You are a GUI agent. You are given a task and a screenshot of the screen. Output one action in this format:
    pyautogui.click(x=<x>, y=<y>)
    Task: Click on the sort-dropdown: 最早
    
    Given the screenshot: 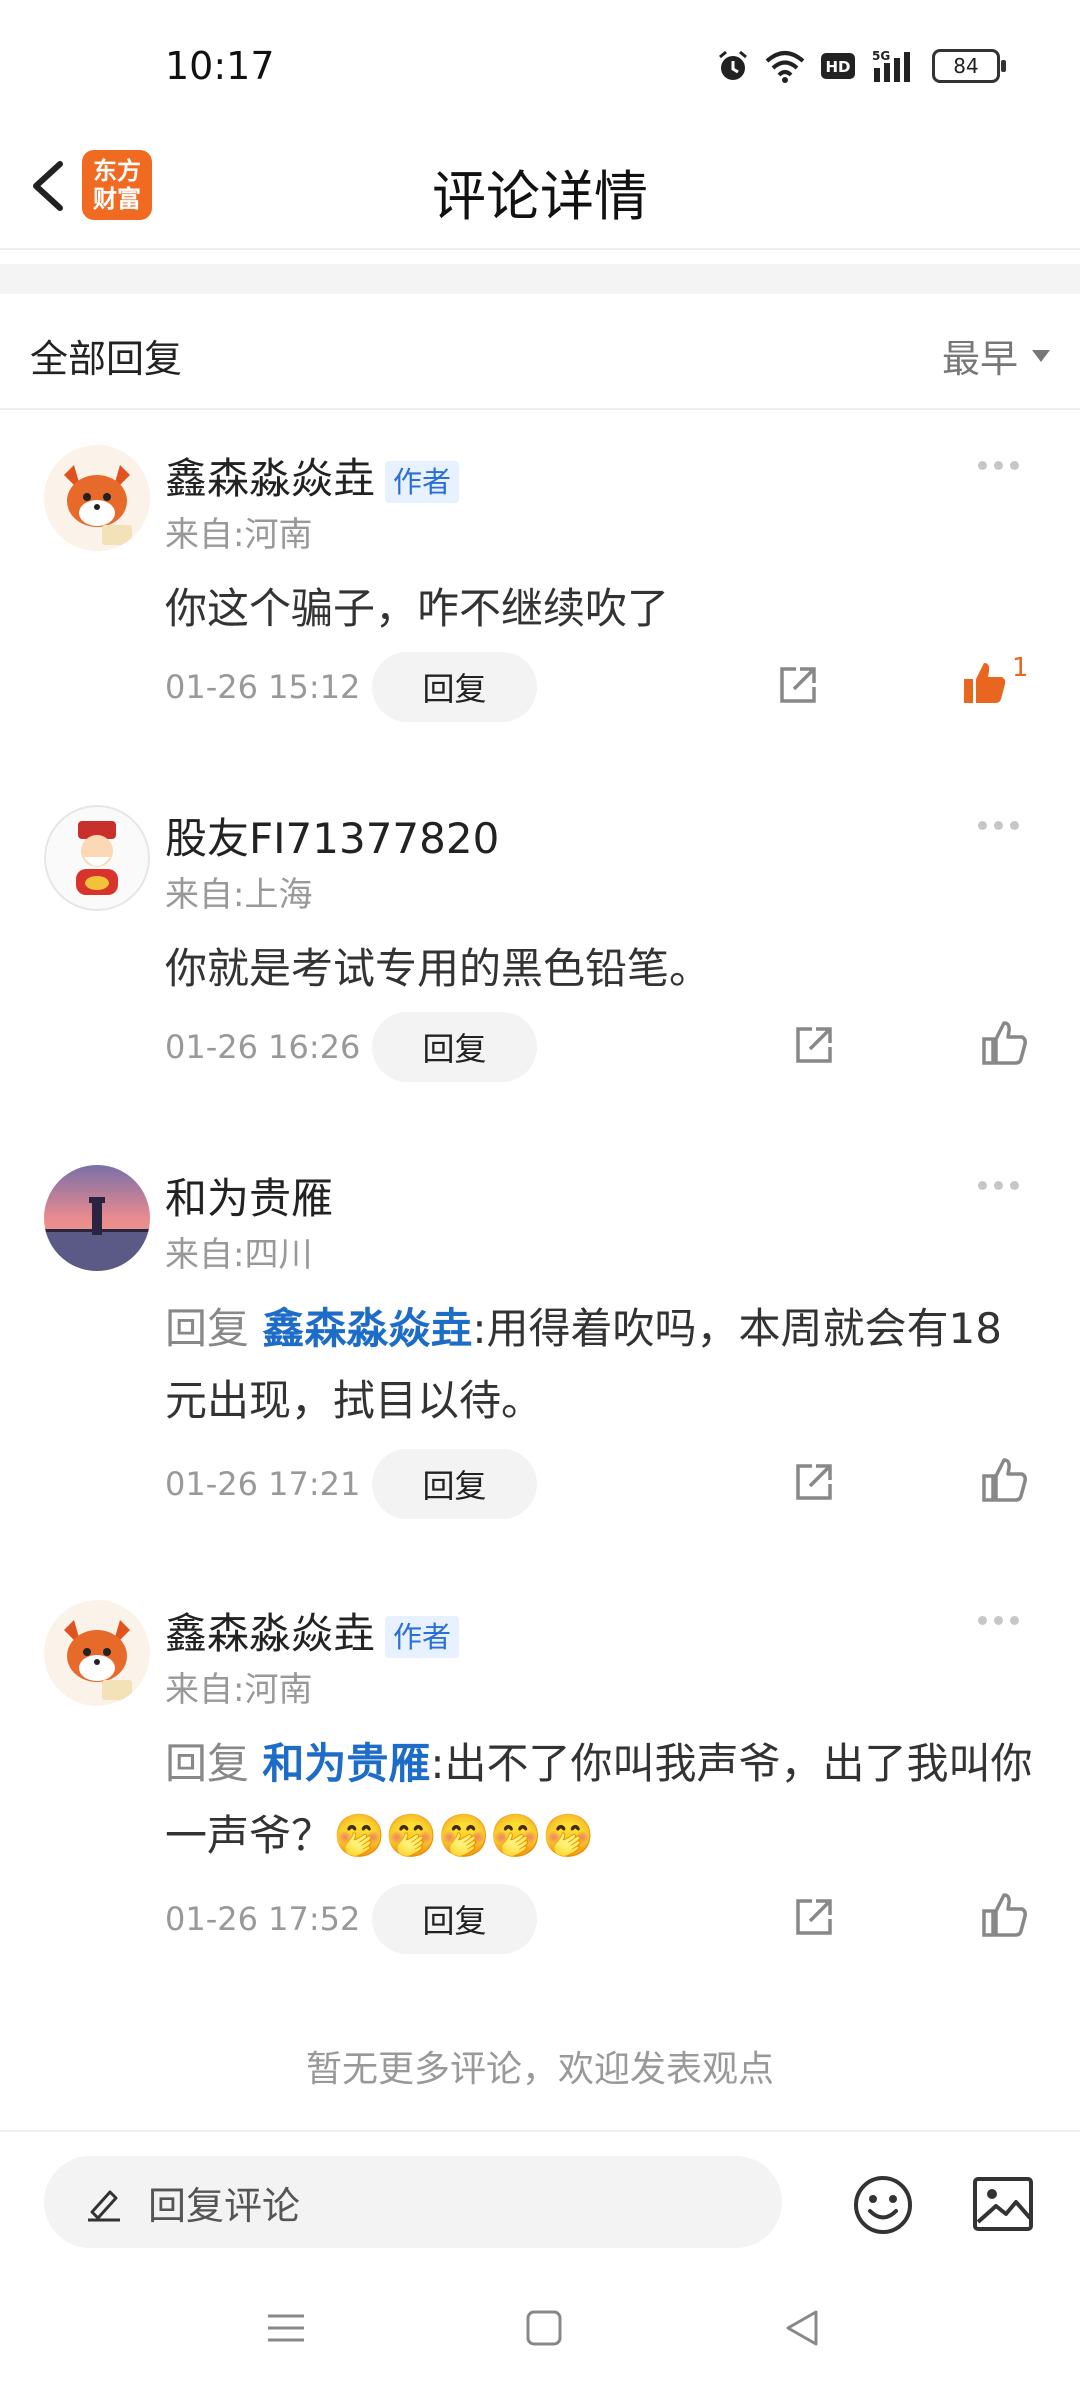 What is the action you would take?
    pyautogui.click(x=996, y=355)
    